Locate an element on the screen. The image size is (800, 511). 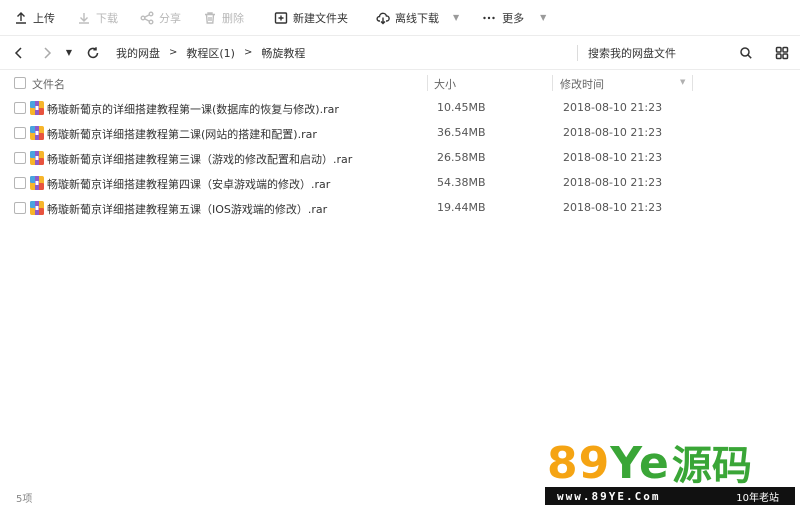
file-name: 畅璇新葡京详细搭建教程第二课(网站的搭建和配置).rar is located at coordinates (182, 134).